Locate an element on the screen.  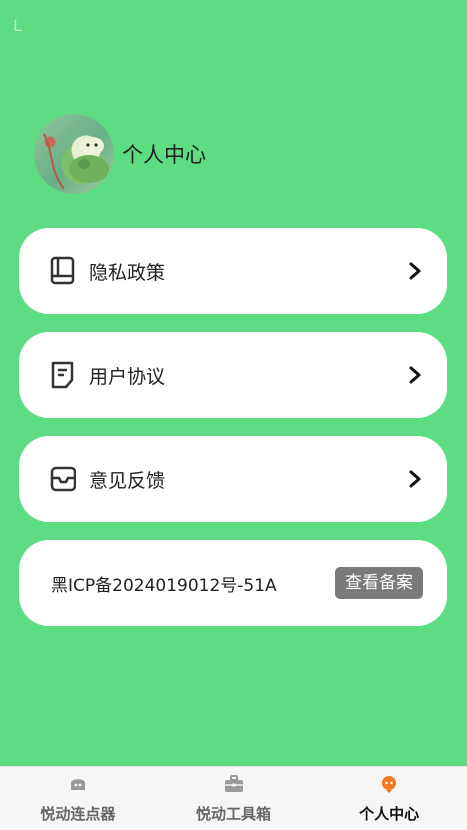
toolbox-icon is located at coordinates (233, 783).